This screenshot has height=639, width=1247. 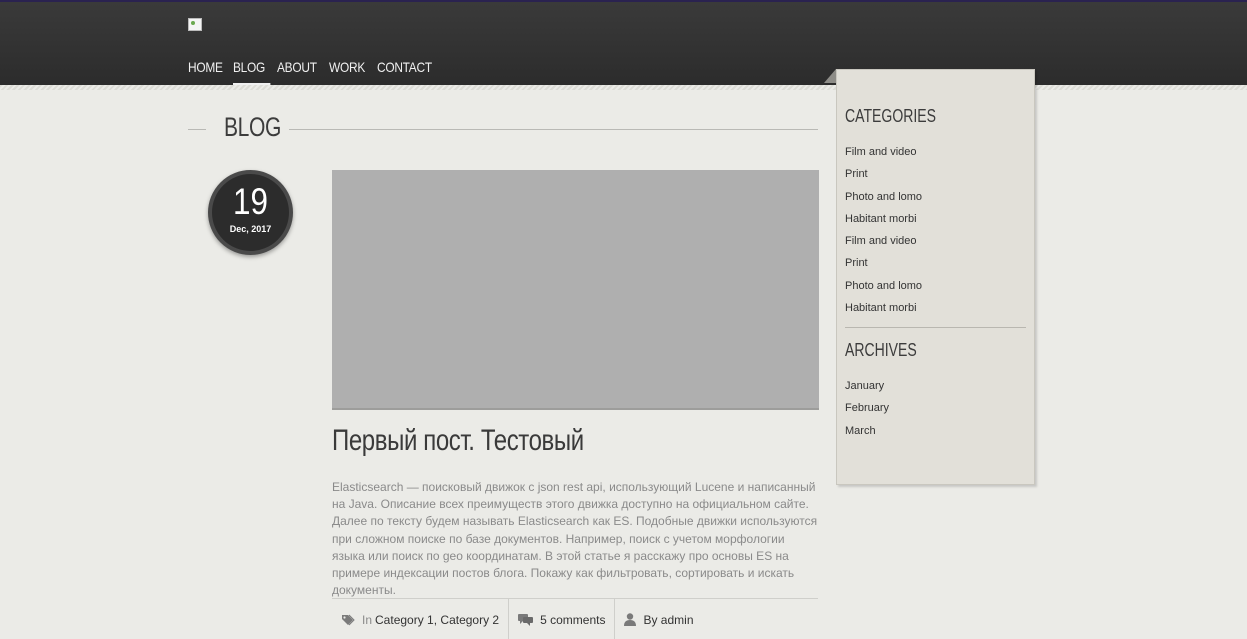 I want to click on site-header: HOME BLOG ABOUT WORK CONTACT, so click(x=623, y=45).